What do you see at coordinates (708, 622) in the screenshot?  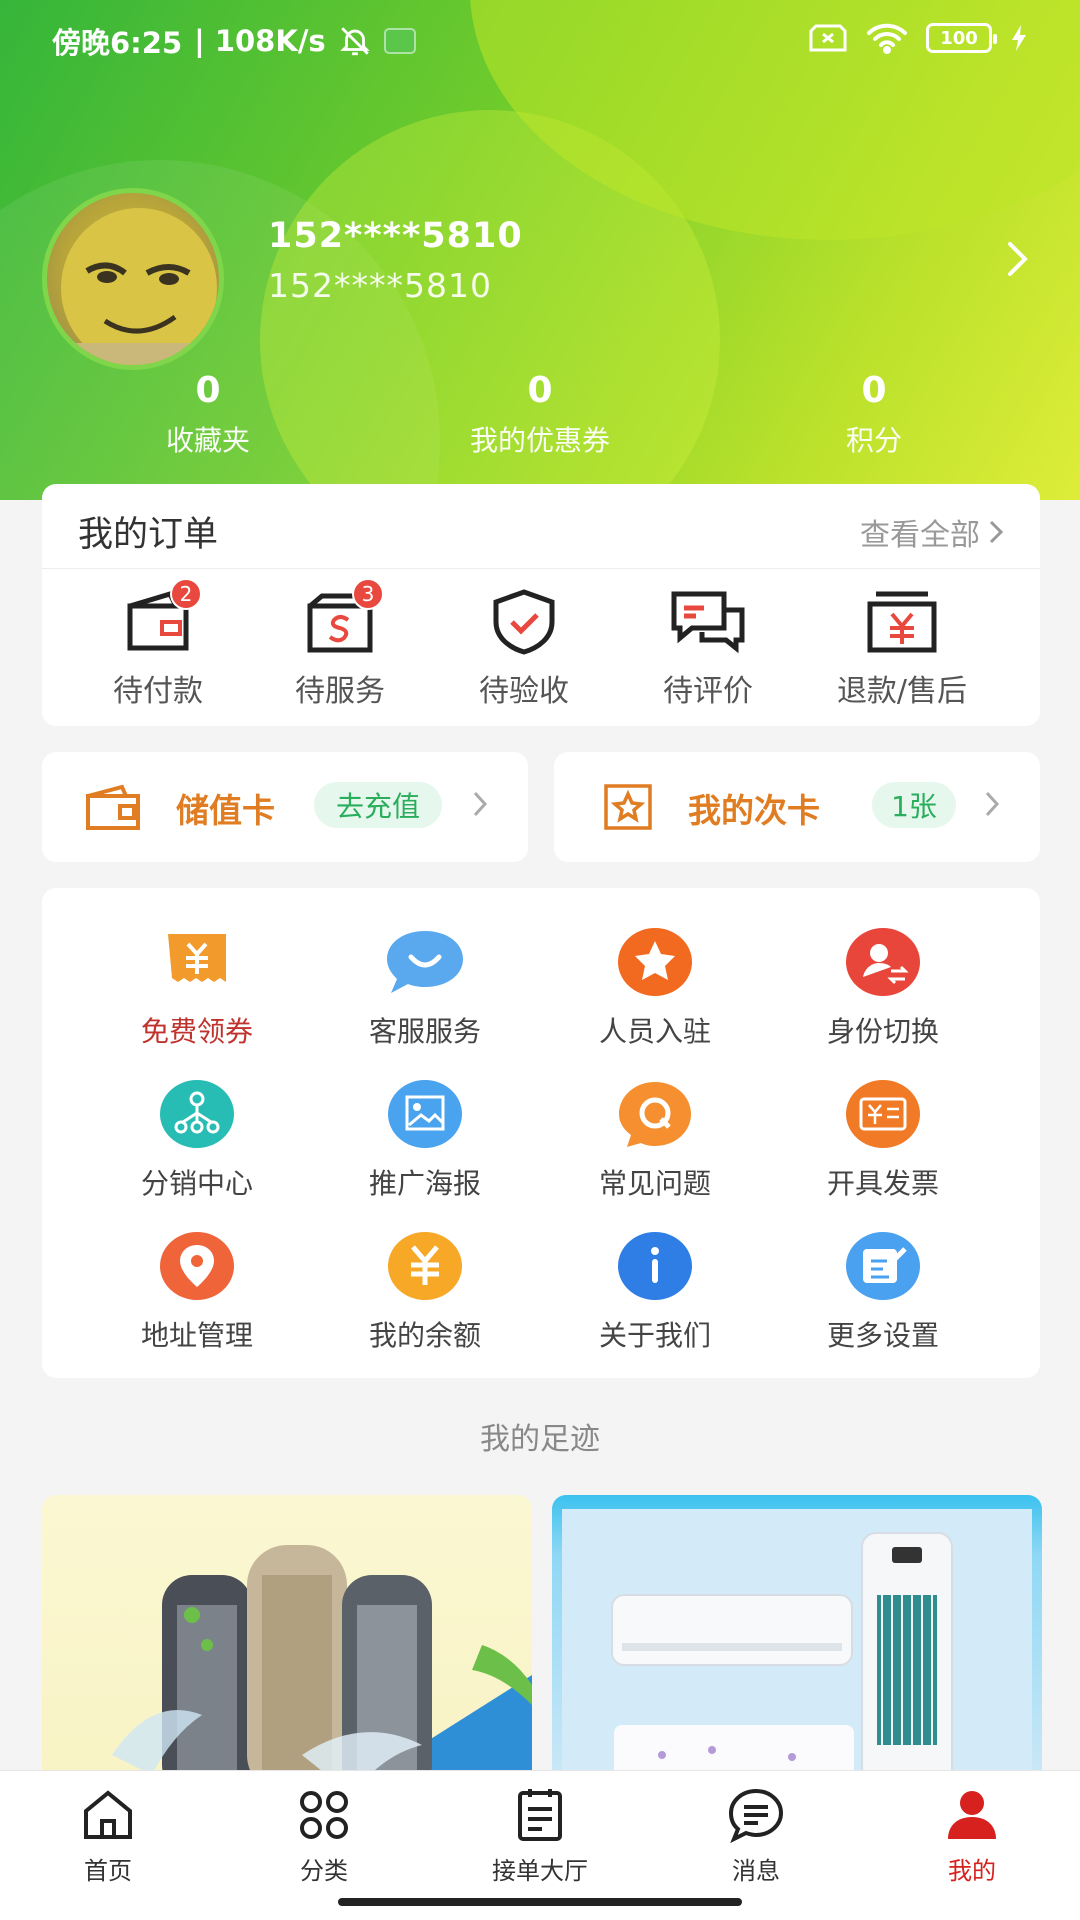 I see `comment-icon` at bounding box center [708, 622].